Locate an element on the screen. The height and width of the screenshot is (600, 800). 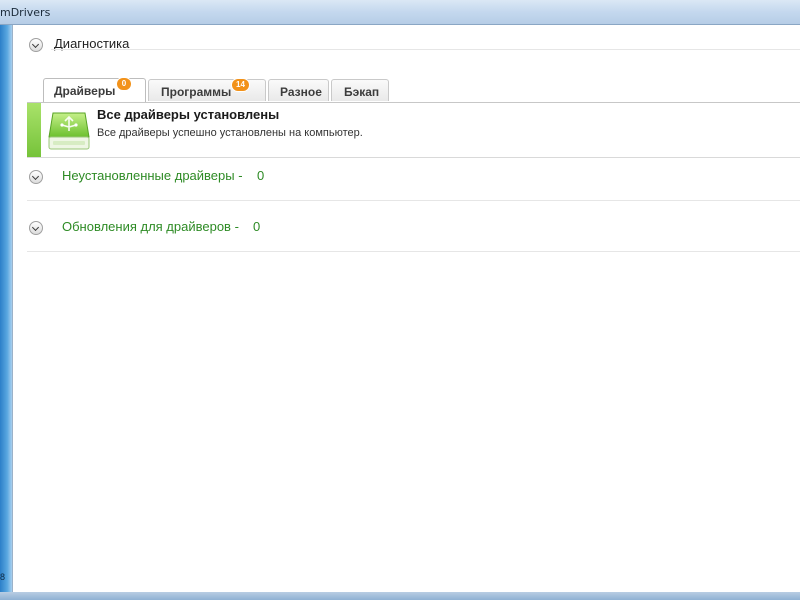
window-title: mDrivers is located at coordinates (25, 12).